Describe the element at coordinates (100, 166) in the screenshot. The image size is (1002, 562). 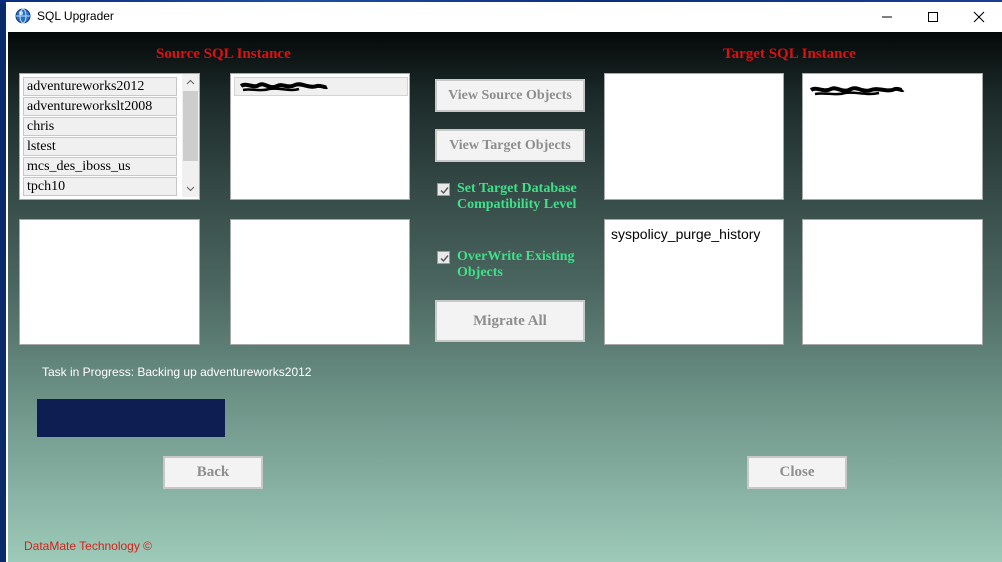
I see `list-item: mcs_des_iboss_us` at that location.